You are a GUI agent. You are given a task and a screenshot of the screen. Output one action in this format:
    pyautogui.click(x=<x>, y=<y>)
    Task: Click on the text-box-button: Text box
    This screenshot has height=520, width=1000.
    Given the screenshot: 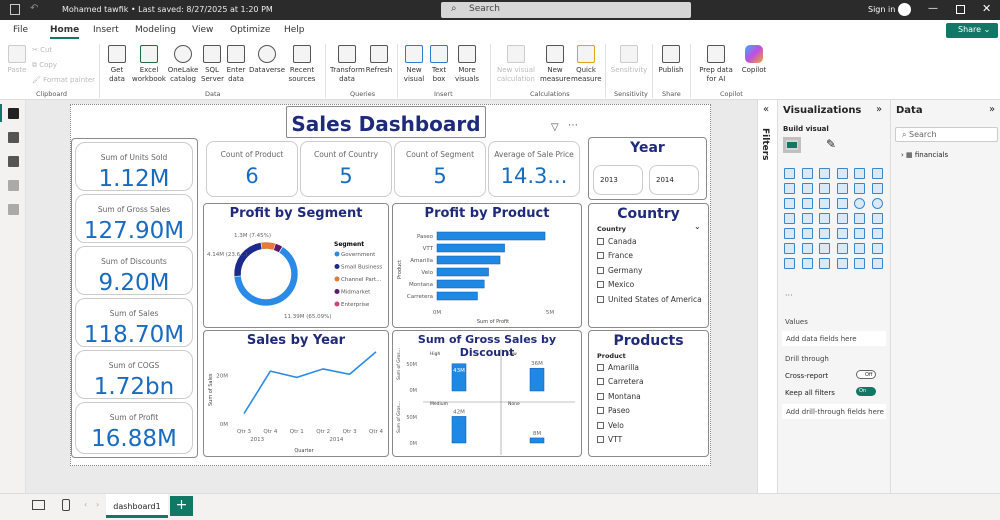 What is the action you would take?
    pyautogui.click(x=439, y=64)
    